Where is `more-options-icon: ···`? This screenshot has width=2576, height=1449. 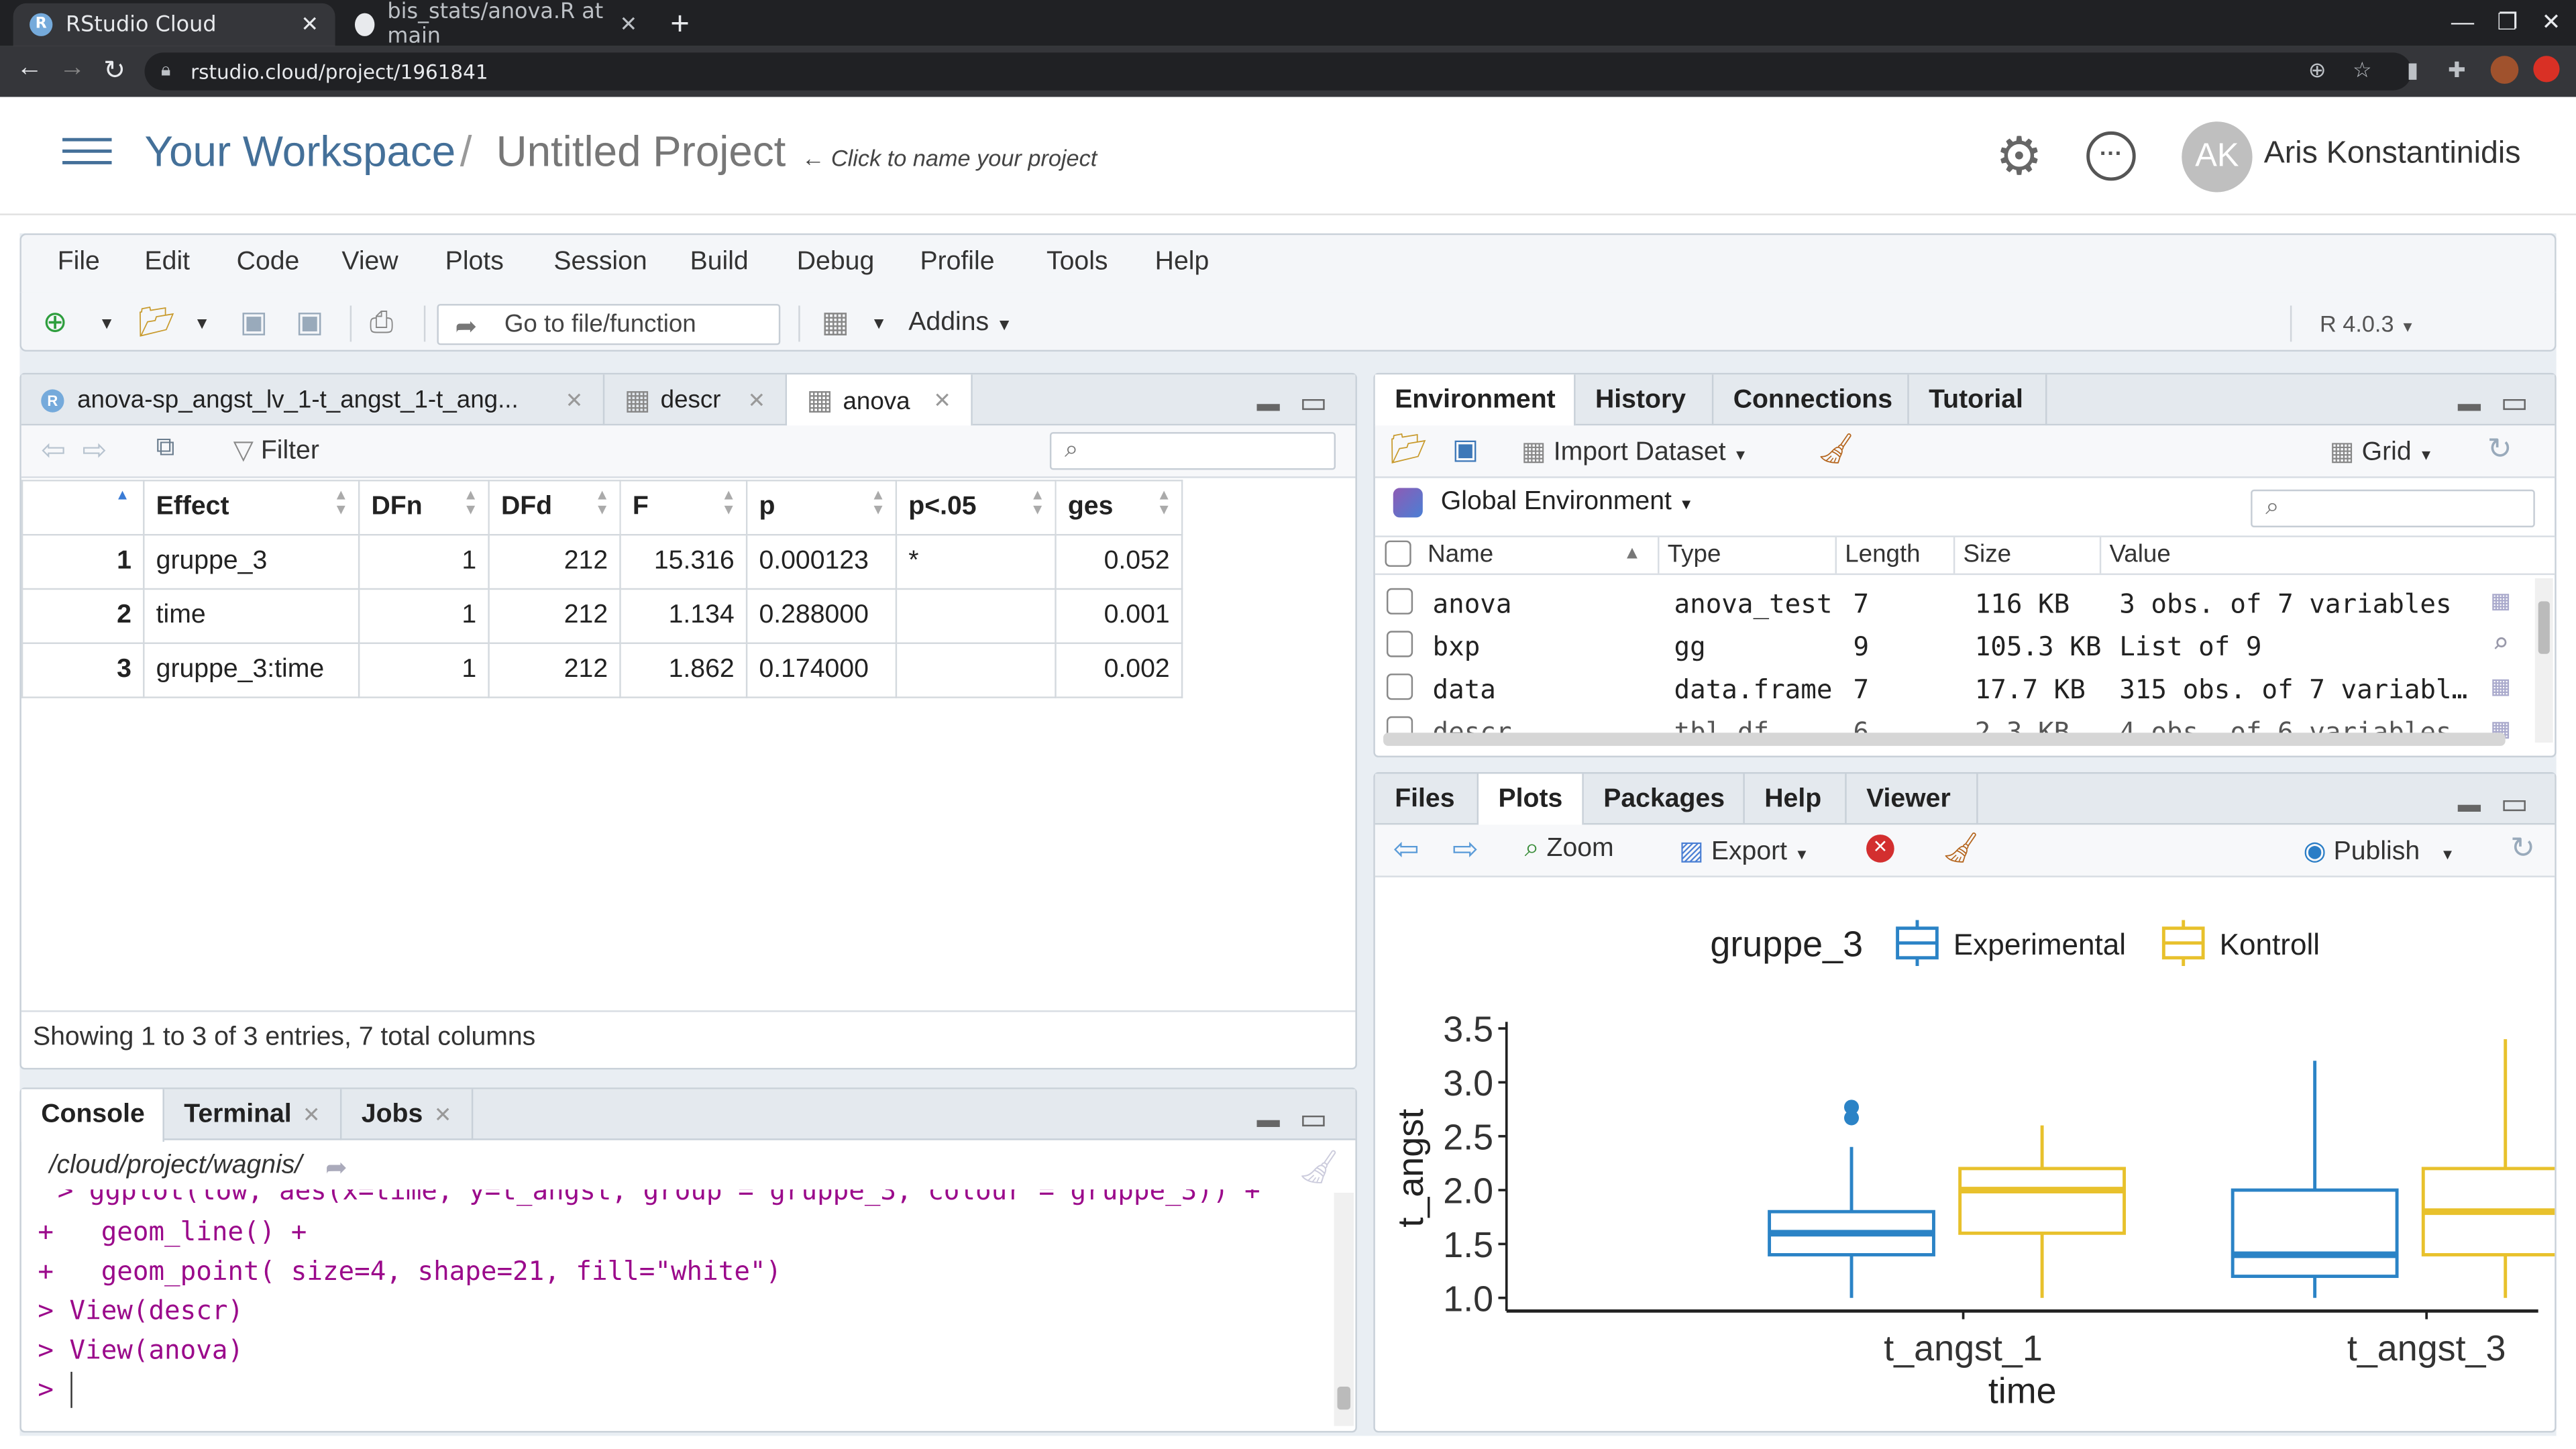 more-options-icon: ··· is located at coordinates (2111, 156).